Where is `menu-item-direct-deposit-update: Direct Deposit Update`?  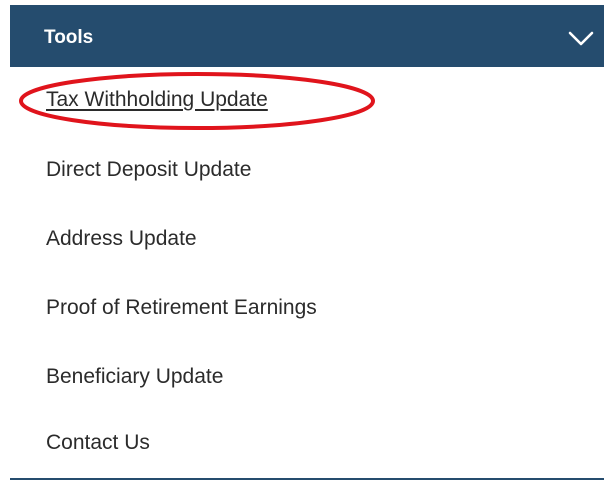
menu-item-direct-deposit-update: Direct Deposit Update is located at coordinates (148, 169).